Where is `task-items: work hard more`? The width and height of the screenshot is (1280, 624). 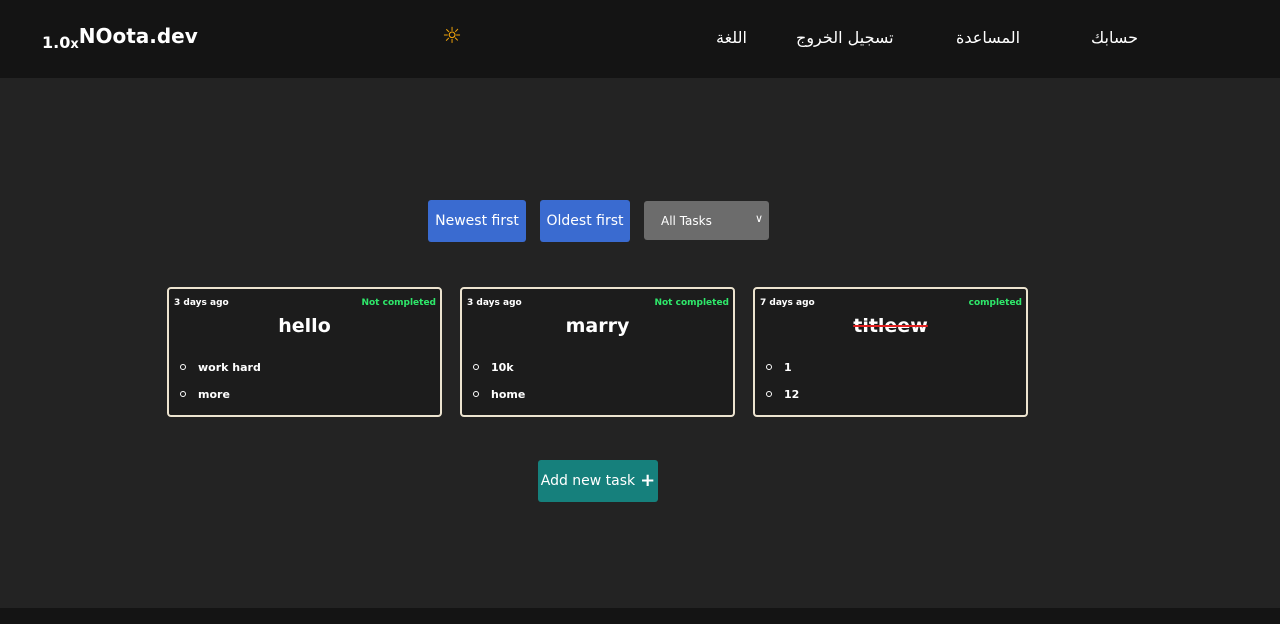
task-items: work hard more is located at coordinates (220, 388).